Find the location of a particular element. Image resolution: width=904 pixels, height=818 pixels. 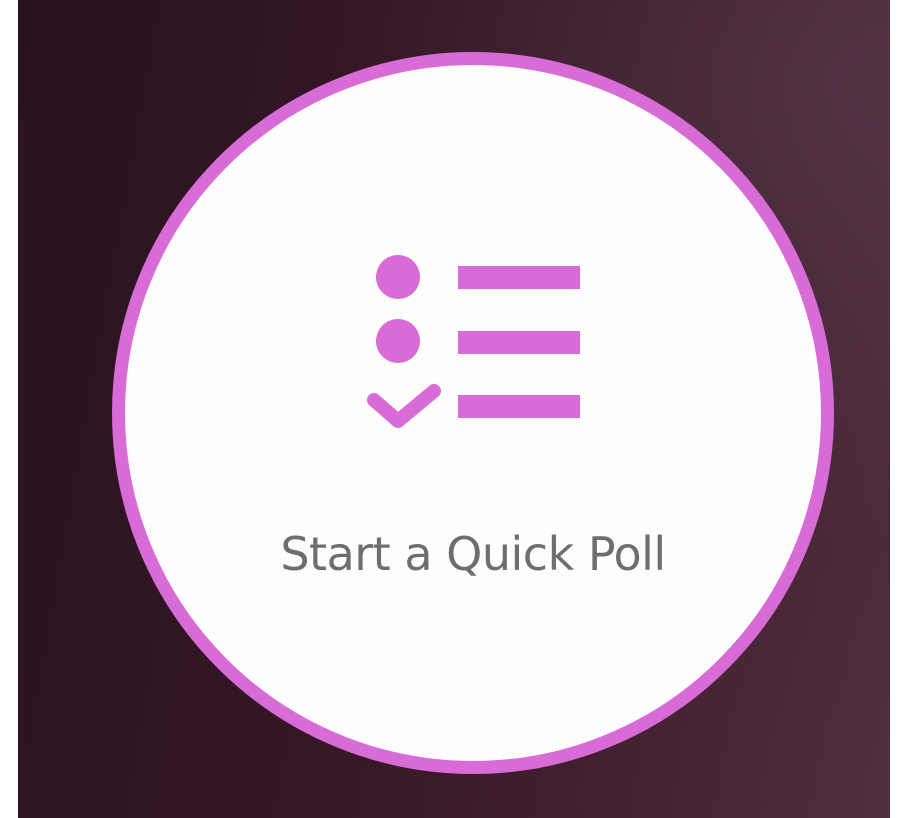

poll-list-icon is located at coordinates (473, 341).